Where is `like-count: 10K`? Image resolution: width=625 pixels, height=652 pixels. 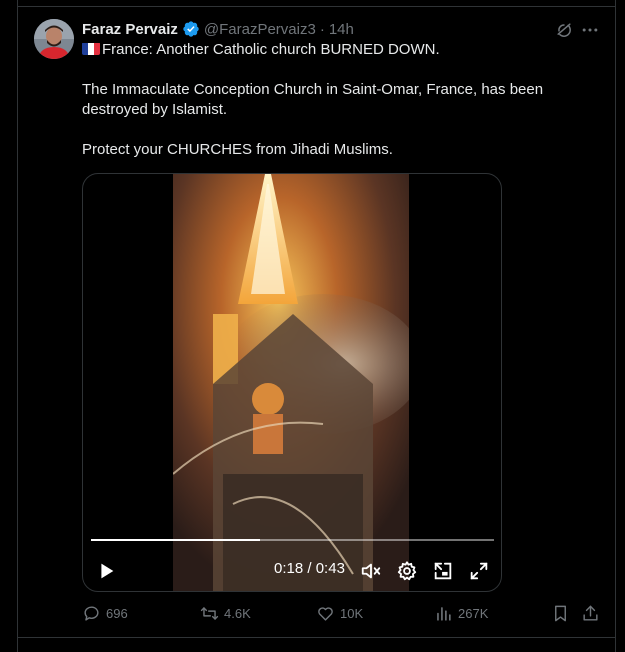 like-count: 10K is located at coordinates (352, 613).